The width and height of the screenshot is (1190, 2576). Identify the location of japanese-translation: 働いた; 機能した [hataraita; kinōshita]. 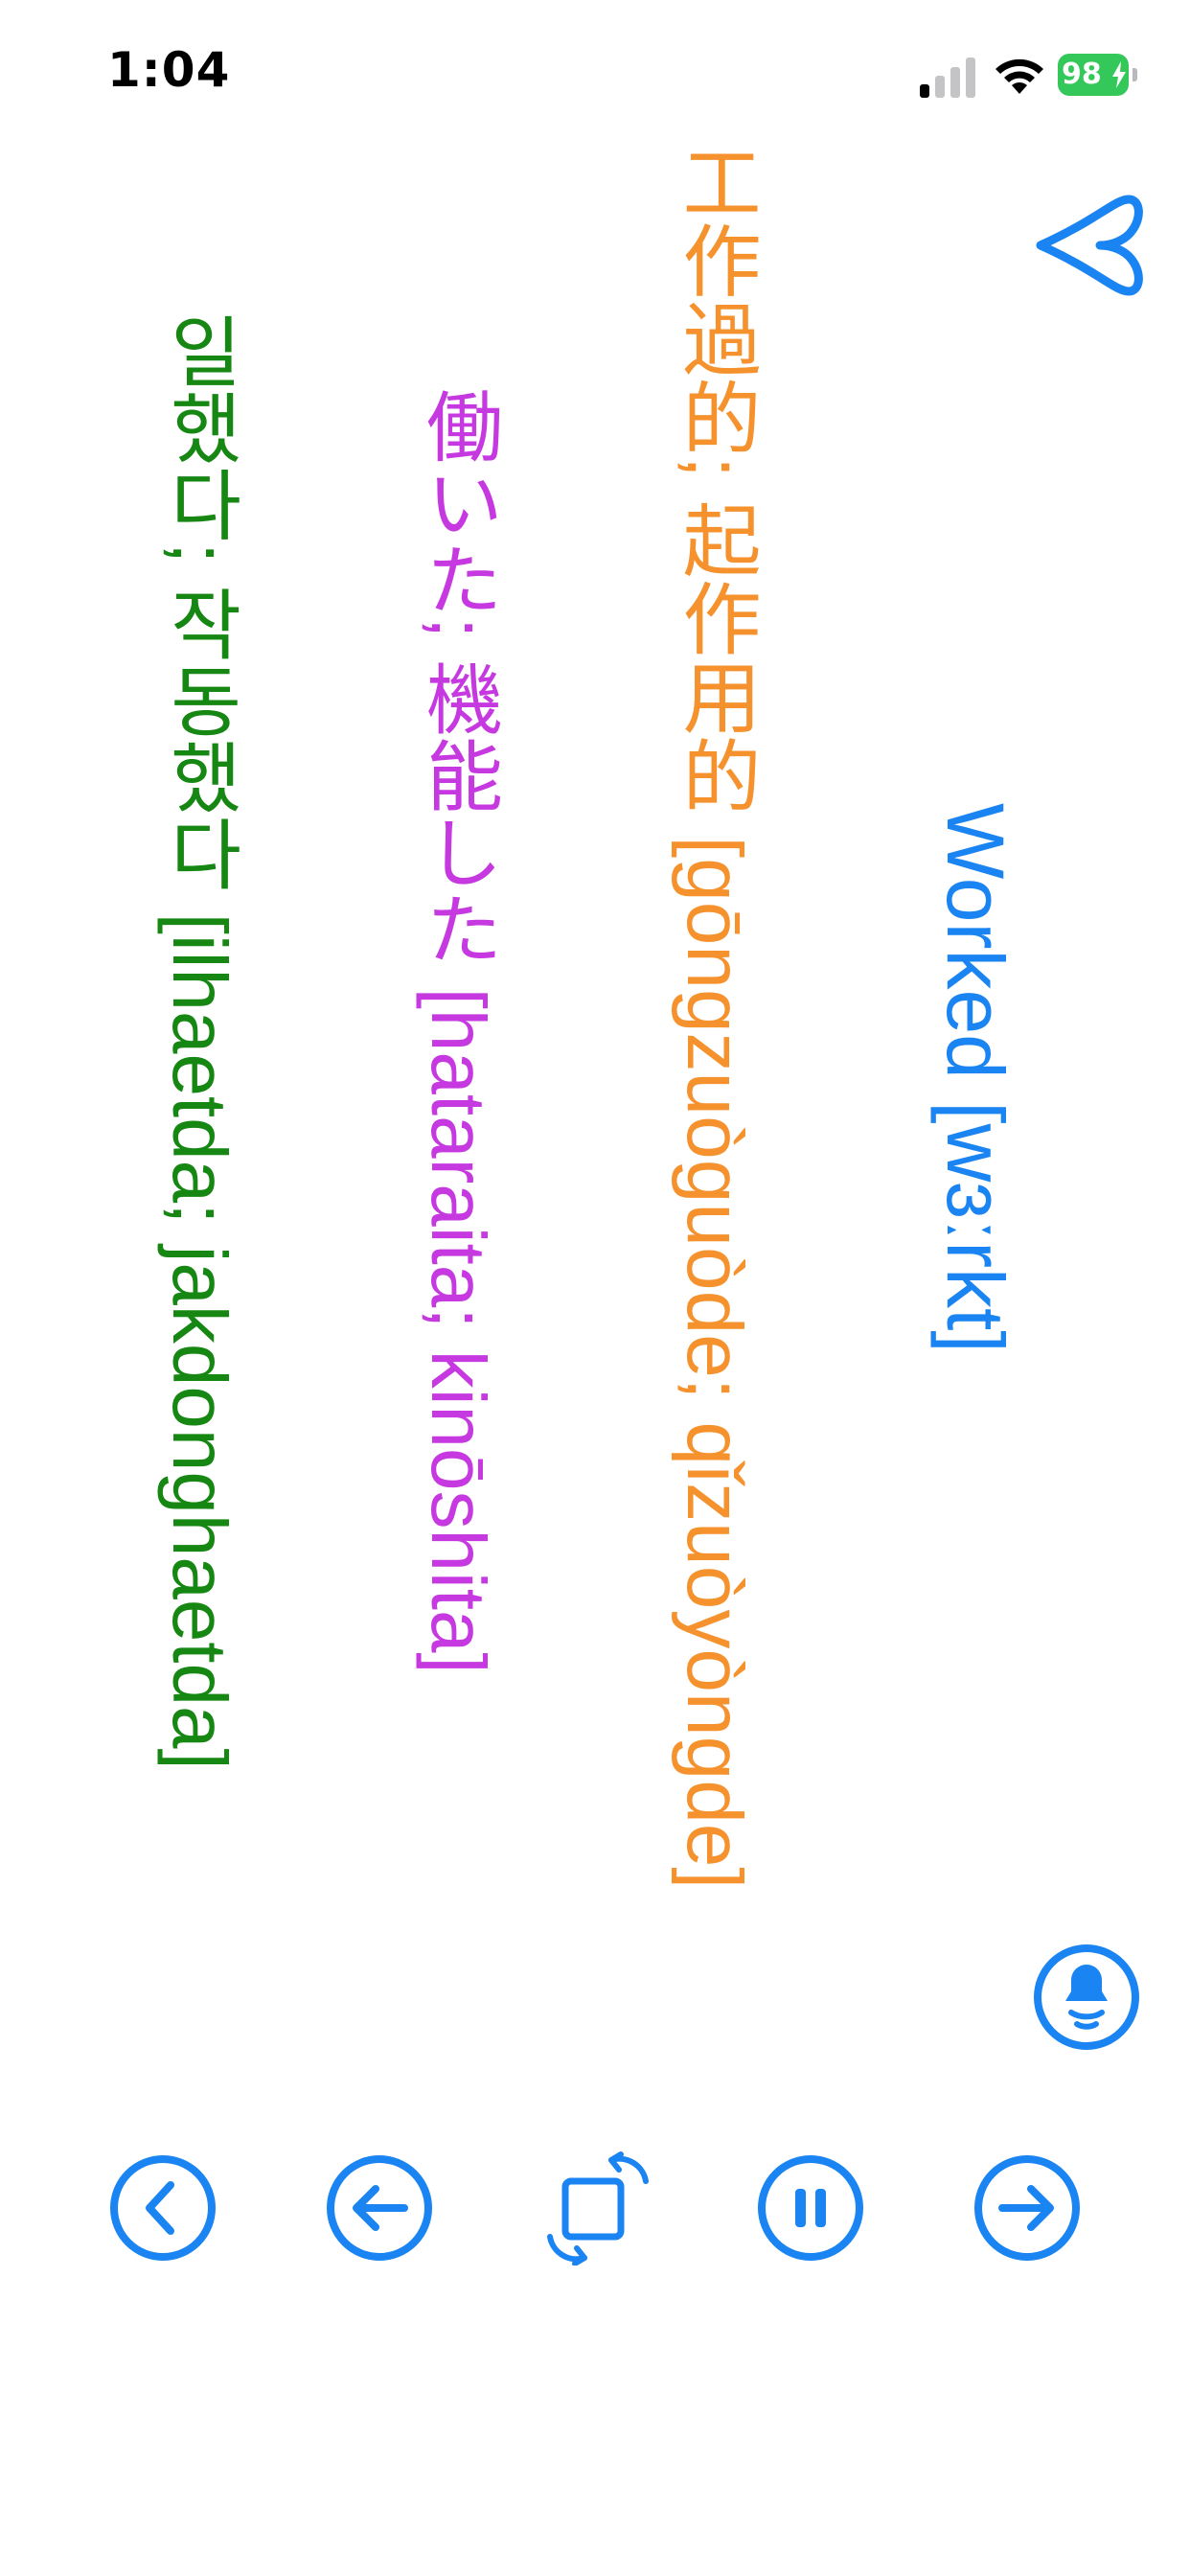
(459, 1030).